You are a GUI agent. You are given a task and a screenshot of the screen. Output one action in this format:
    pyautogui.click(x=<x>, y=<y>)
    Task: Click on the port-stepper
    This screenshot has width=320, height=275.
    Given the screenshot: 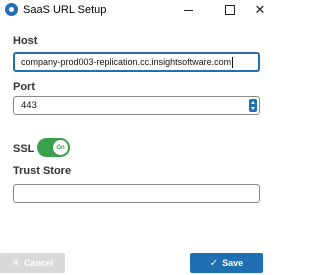 What is the action you would take?
    pyautogui.click(x=253, y=105)
    